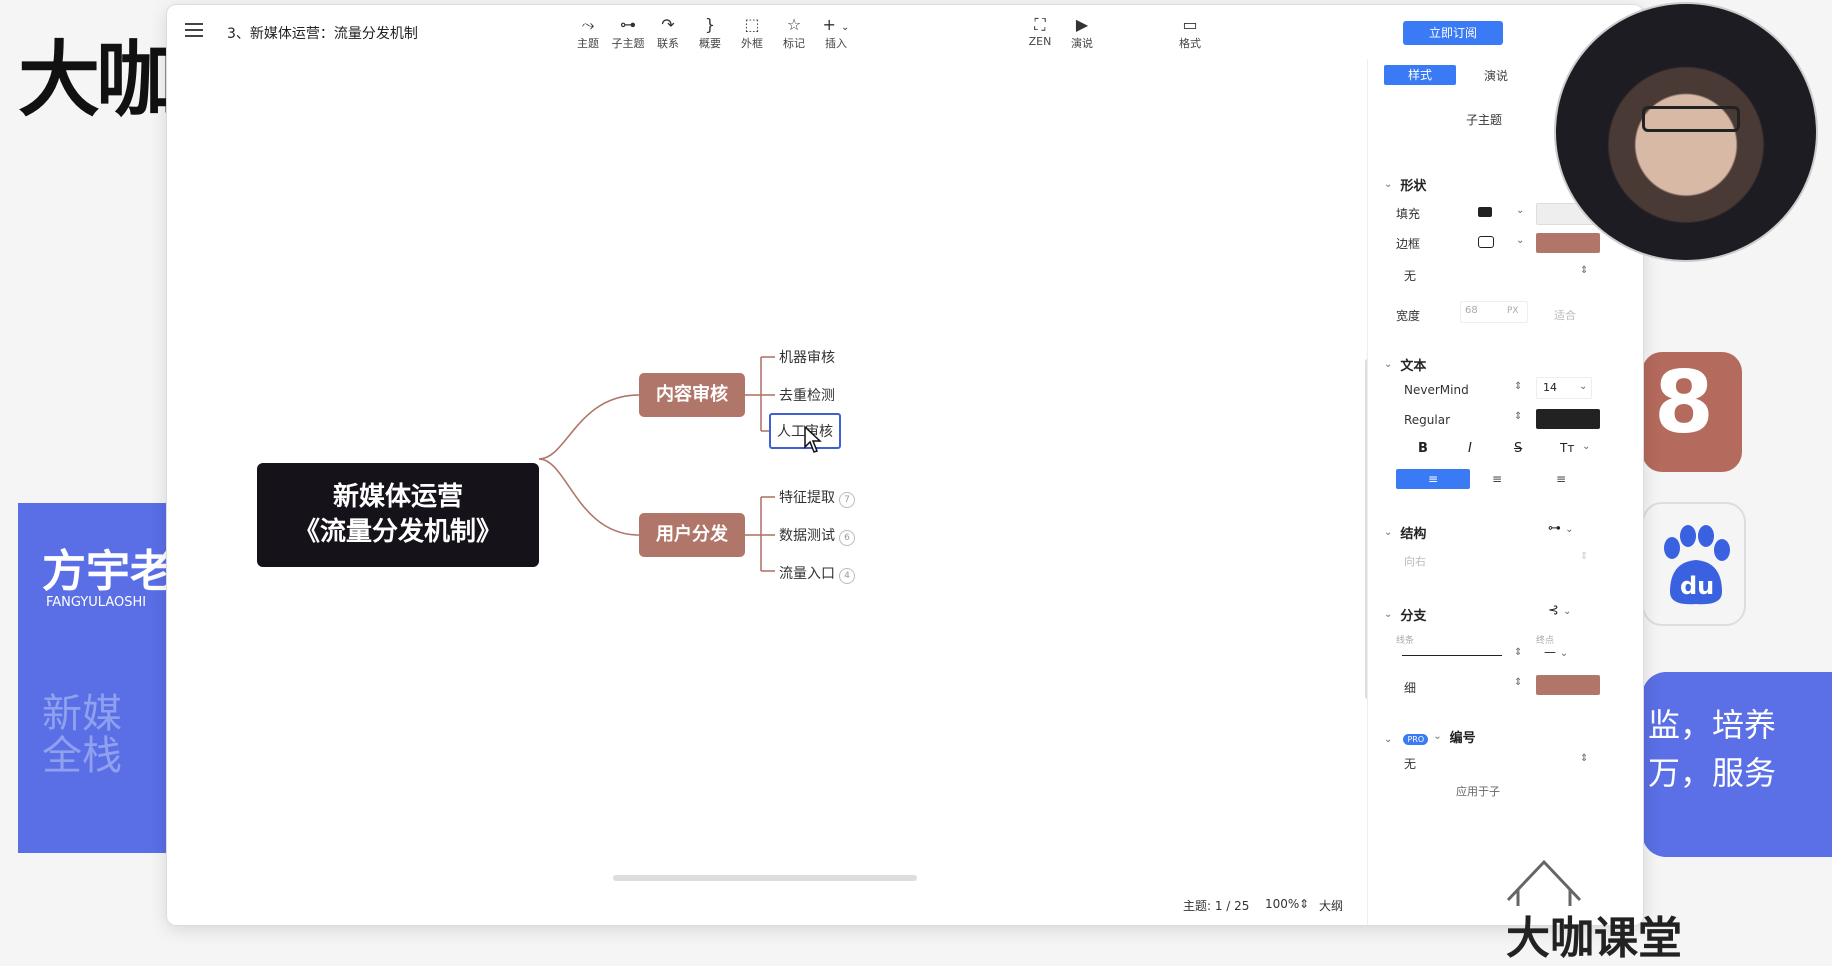 The width and height of the screenshot is (1832, 966). Describe the element at coordinates (1405, 532) in the screenshot. I see `section-structure: 结构` at that location.